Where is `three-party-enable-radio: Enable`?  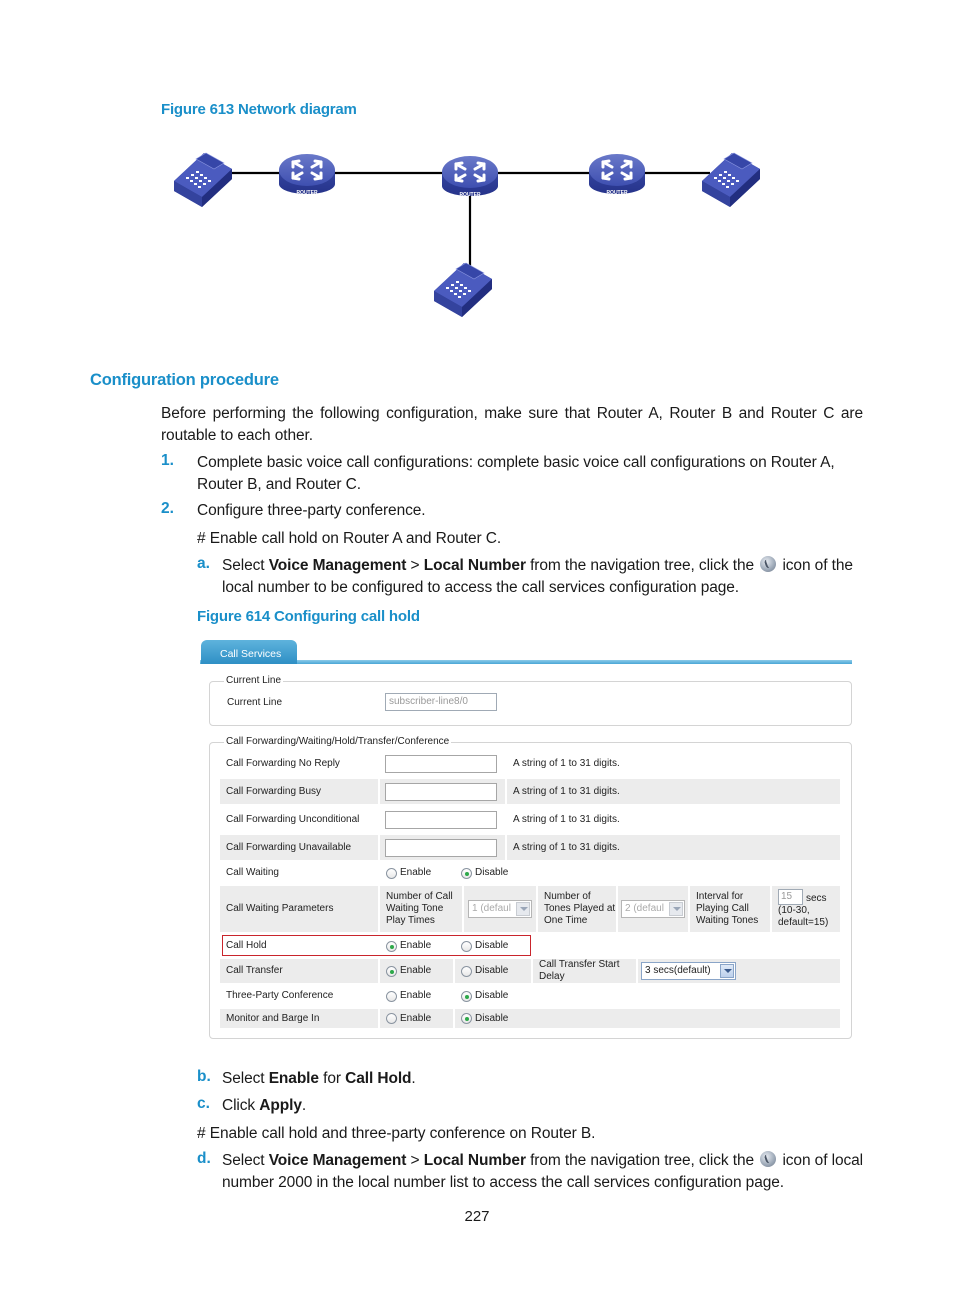 three-party-enable-radio: Enable is located at coordinates (408, 996).